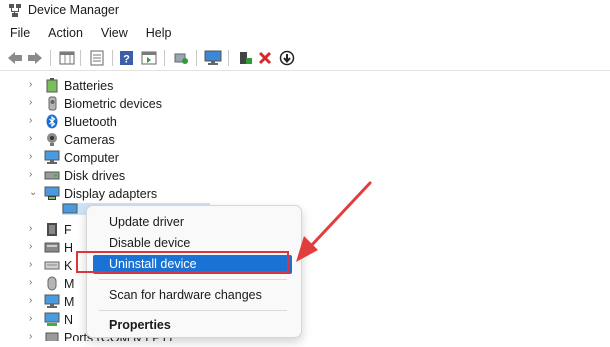 Image resolution: width=610 pixels, height=347 pixels. I want to click on menu-action: Action, so click(69, 35).